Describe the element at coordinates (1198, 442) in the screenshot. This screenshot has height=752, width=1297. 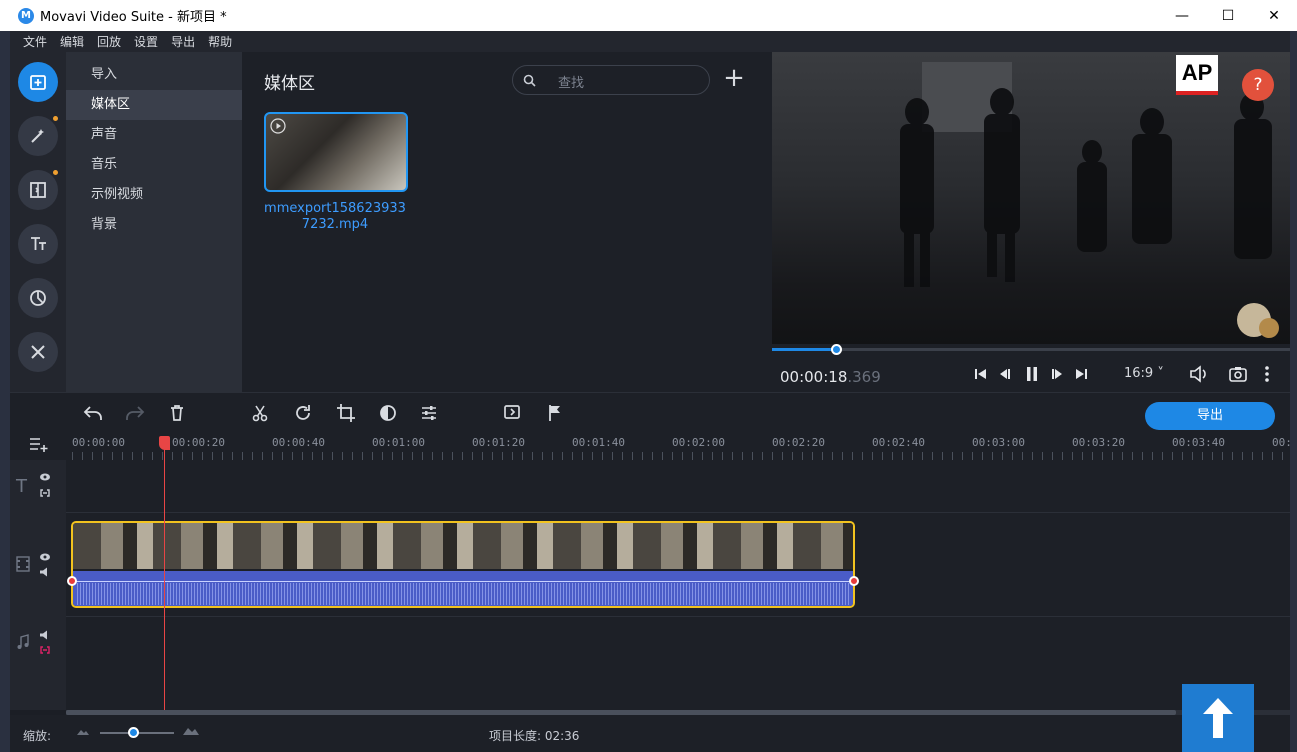
I see `ruler-label: 00:03:40` at that location.